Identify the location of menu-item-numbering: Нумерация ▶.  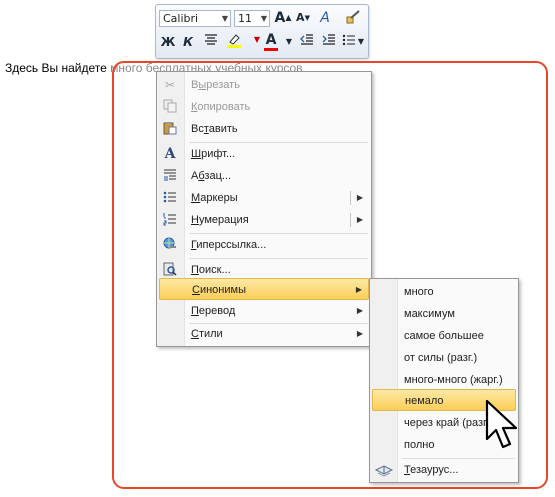
(264, 220).